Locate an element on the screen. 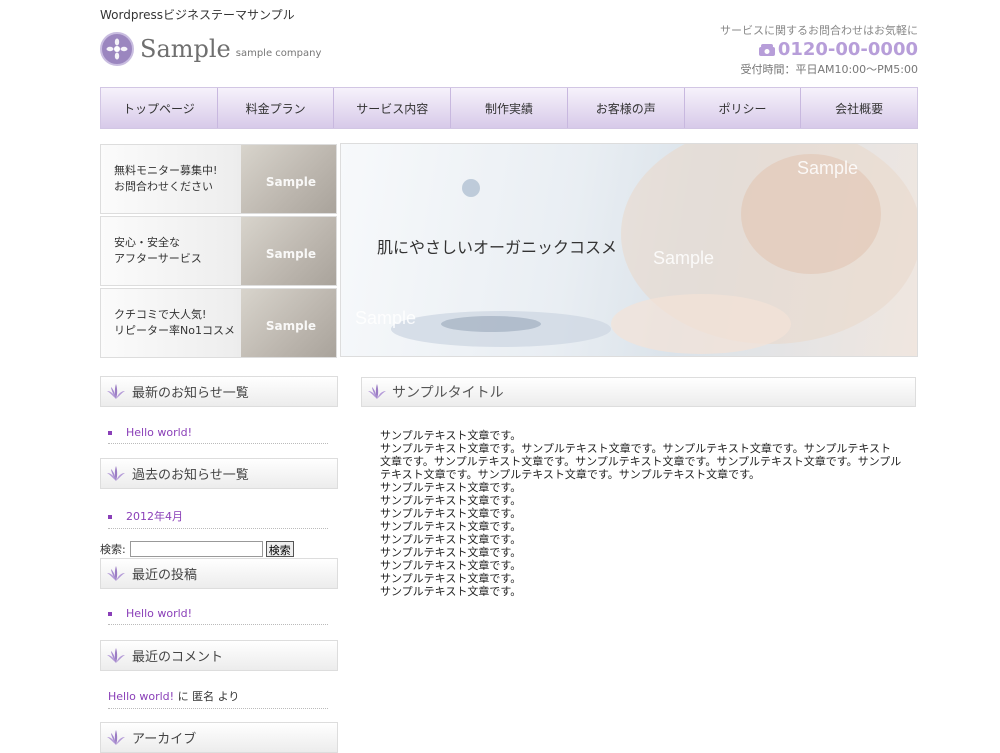 This screenshot has width=1000, height=753. phone-icon is located at coordinates (766, 49).